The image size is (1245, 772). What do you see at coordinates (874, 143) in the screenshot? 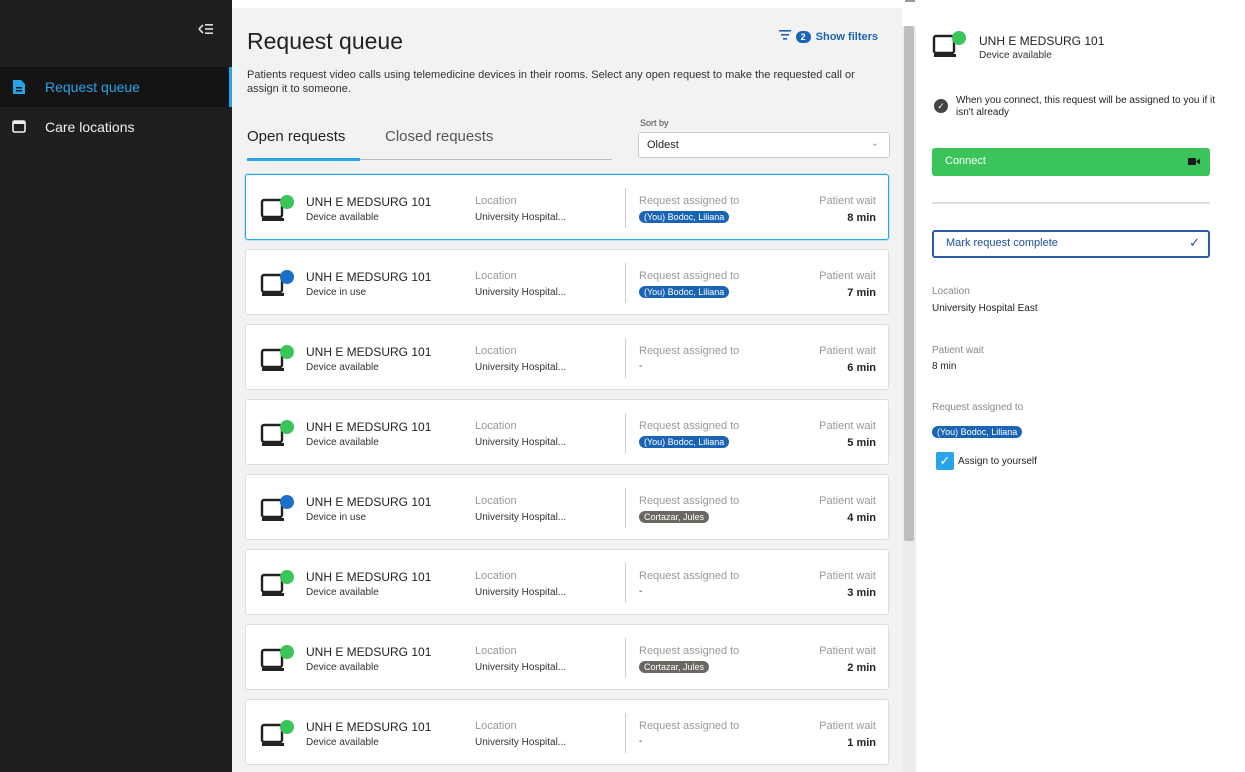
I see `chevron-down-icon: ⌄` at bounding box center [874, 143].